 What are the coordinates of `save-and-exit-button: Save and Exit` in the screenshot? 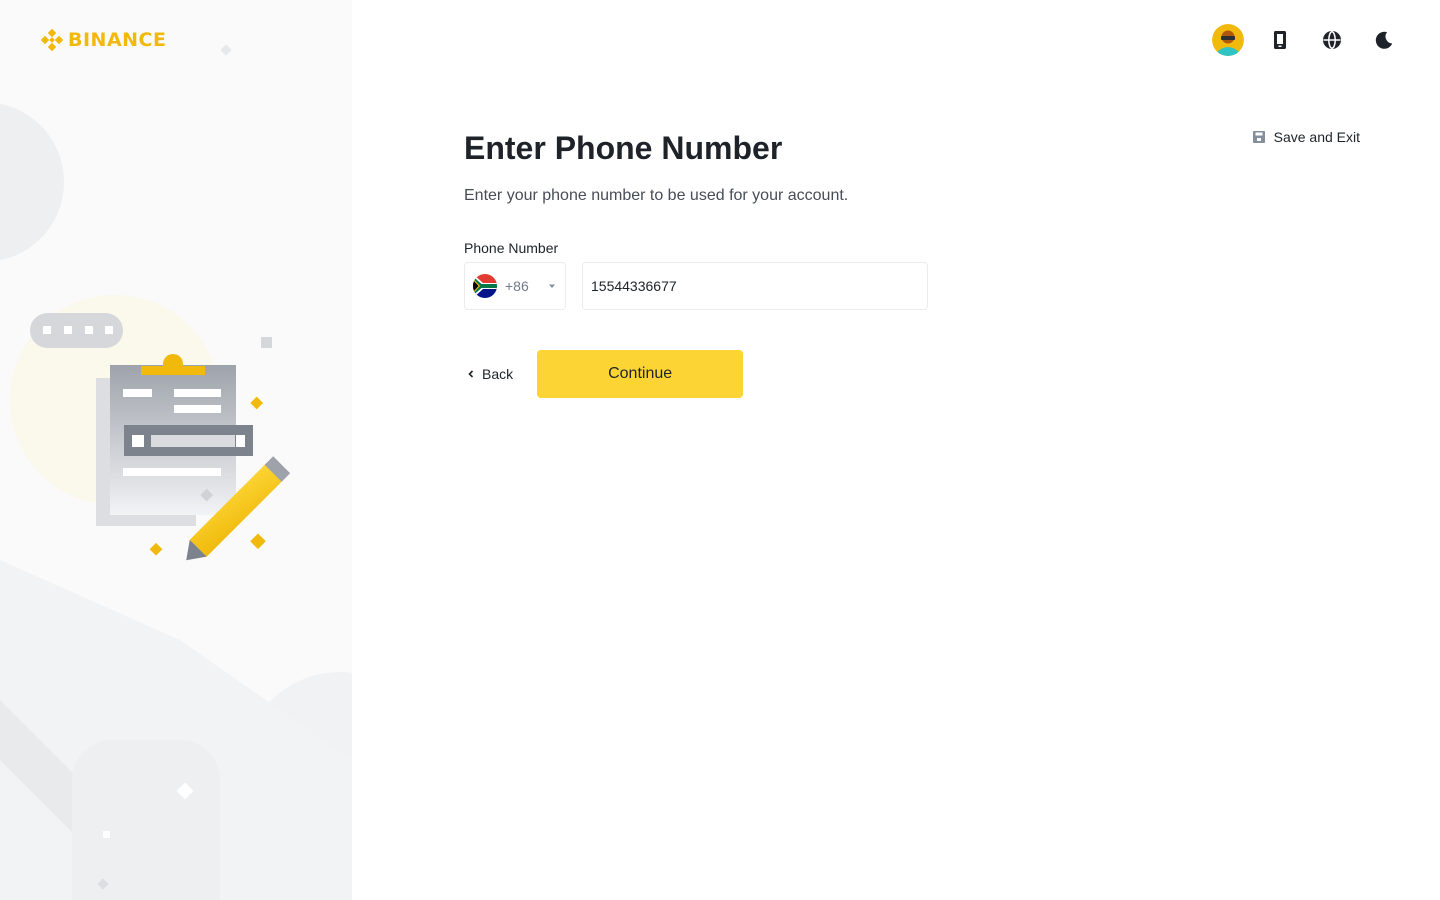 It's located at (1306, 137).